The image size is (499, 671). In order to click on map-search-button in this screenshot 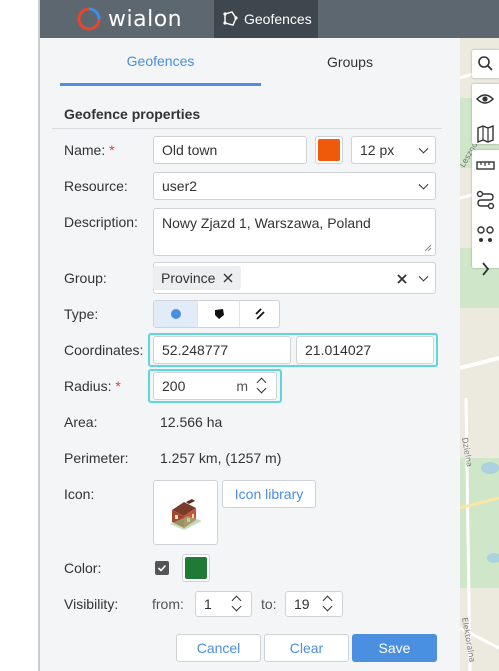, I will do `click(485, 64)`.